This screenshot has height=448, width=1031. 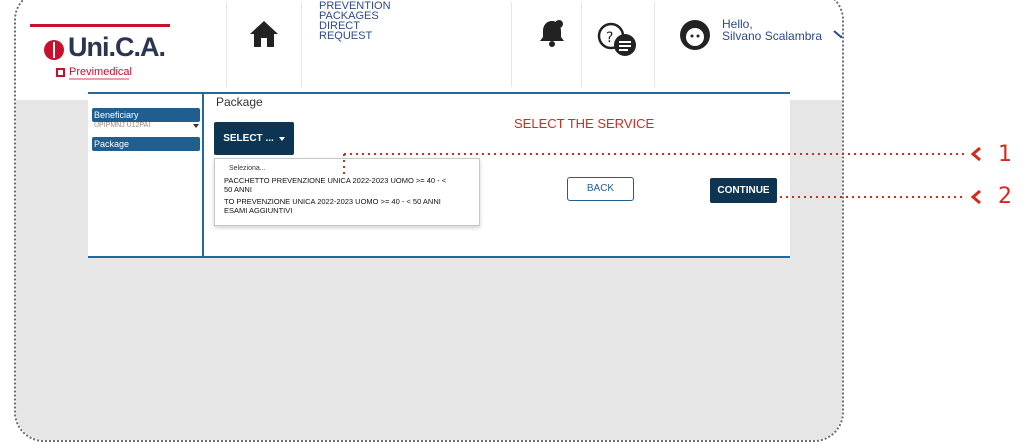 What do you see at coordinates (600, 189) in the screenshot?
I see `back-button: BACK` at bounding box center [600, 189].